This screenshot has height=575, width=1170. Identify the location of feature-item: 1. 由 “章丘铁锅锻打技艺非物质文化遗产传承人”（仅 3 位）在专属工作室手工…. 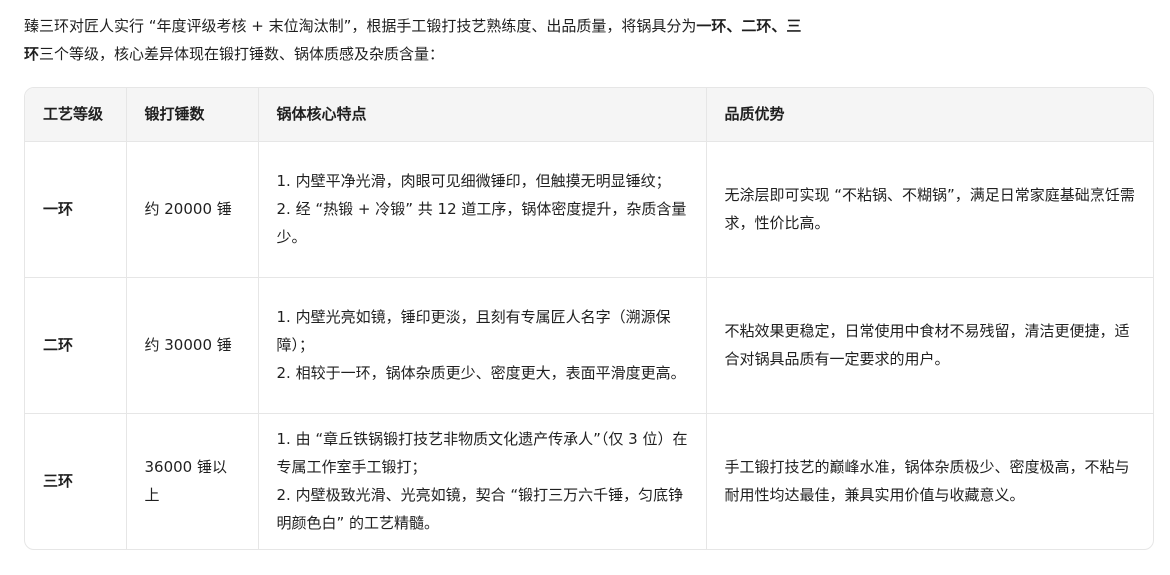
(482, 453).